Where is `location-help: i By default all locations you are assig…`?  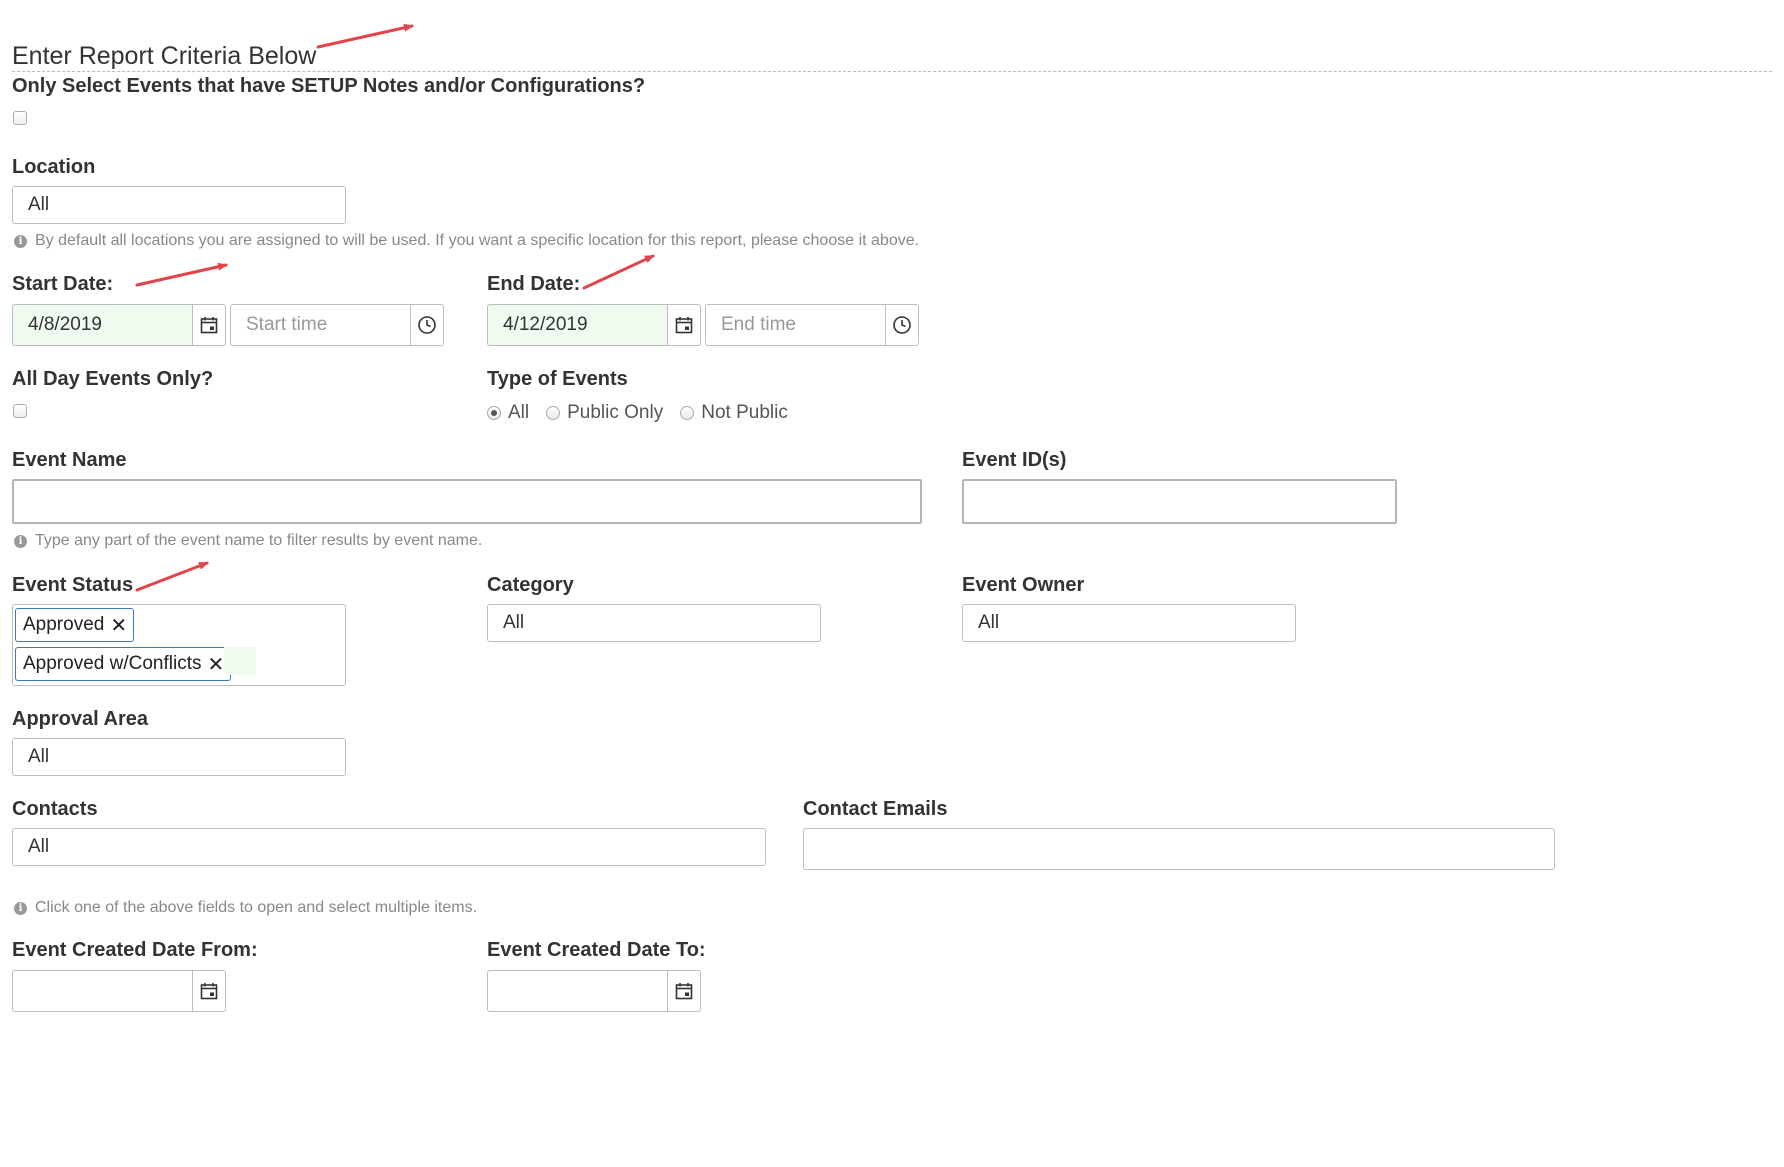 location-help: i By default all locations you are assig… is located at coordinates (466, 241).